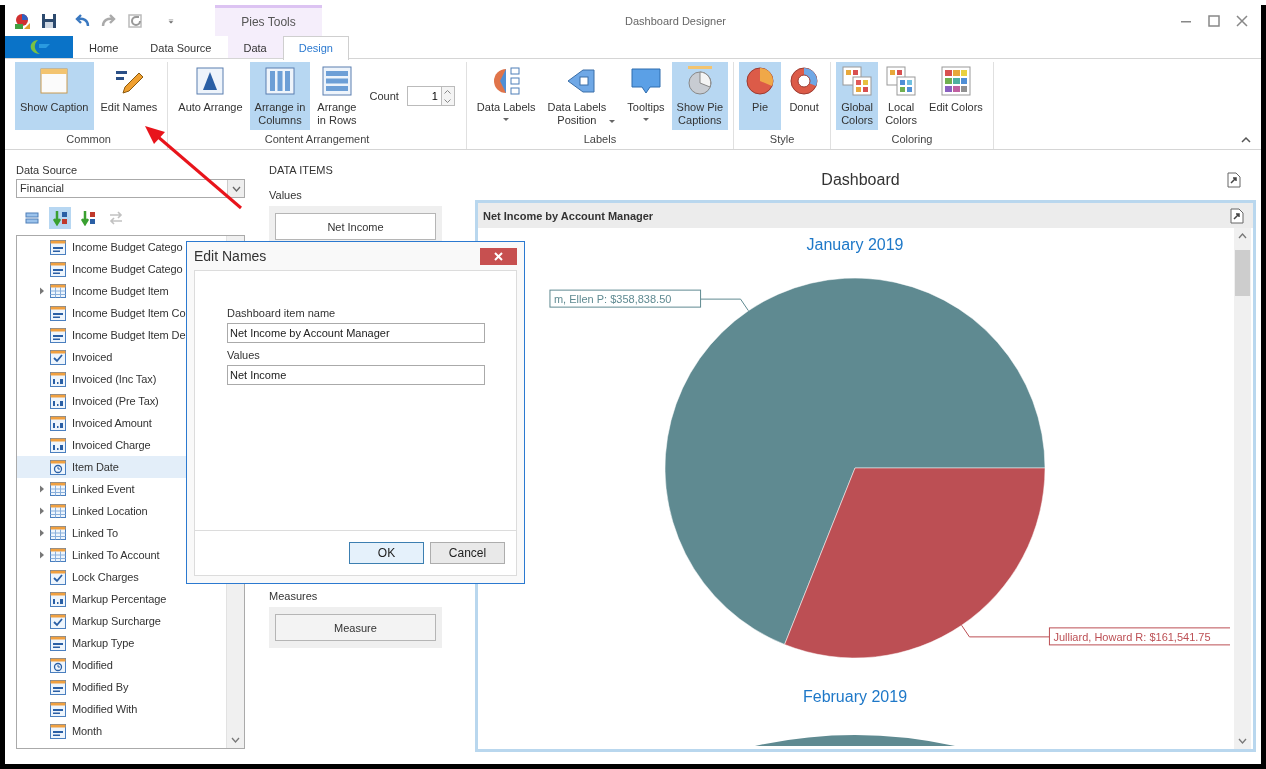 The width and height of the screenshot is (1266, 769). I want to click on tree-item: Linked To, so click(121, 533).